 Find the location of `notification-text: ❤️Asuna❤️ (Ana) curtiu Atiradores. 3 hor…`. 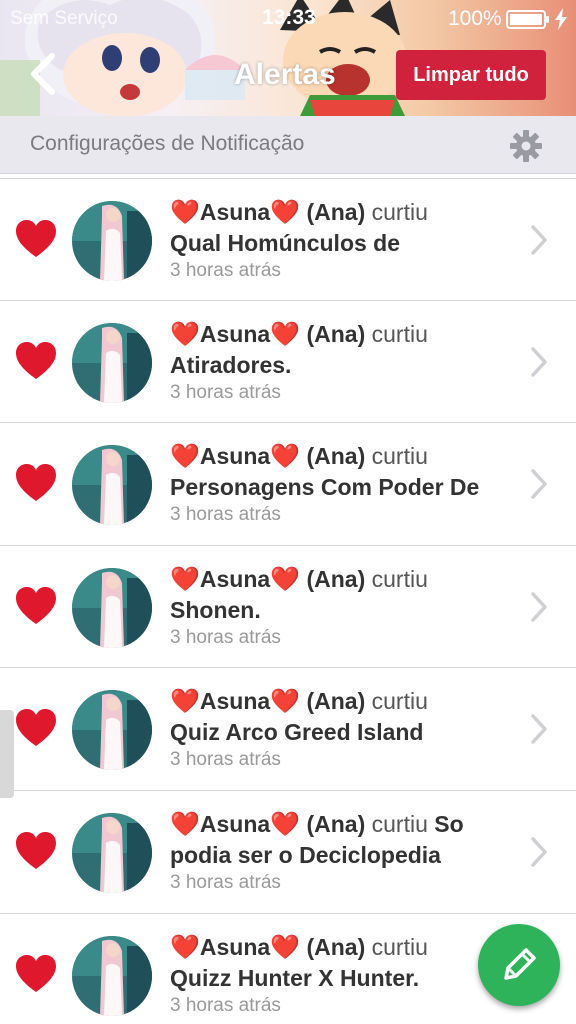

notification-text: ❤️Asuna❤️ (Ana) curtiu Atiradores. 3 hor… is located at coordinates (345, 362).